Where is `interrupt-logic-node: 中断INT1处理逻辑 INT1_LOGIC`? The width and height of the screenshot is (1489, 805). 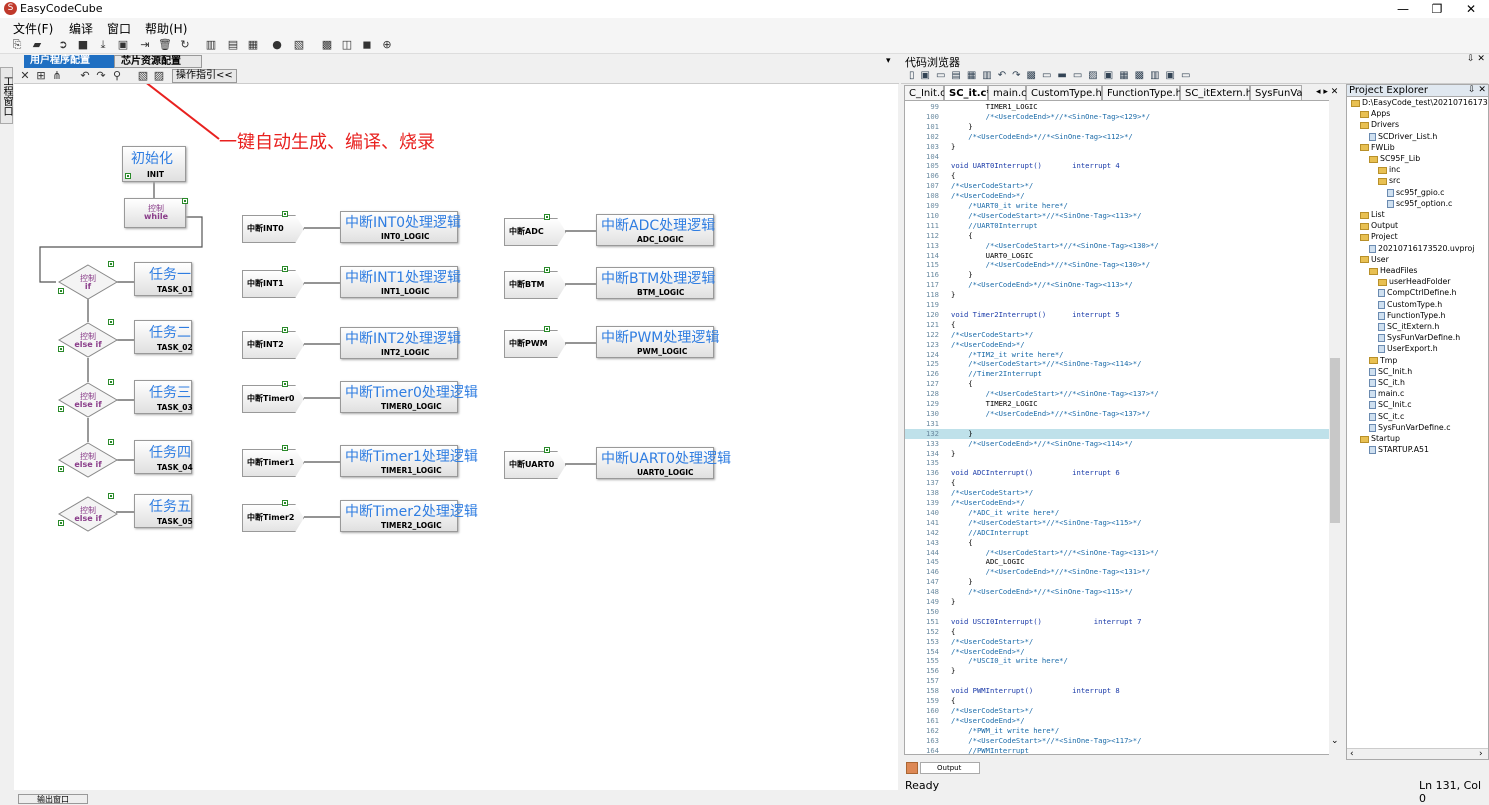
interrupt-logic-node: 中断INT1处理逻辑 INT1_LOGIC is located at coordinates (400, 282).